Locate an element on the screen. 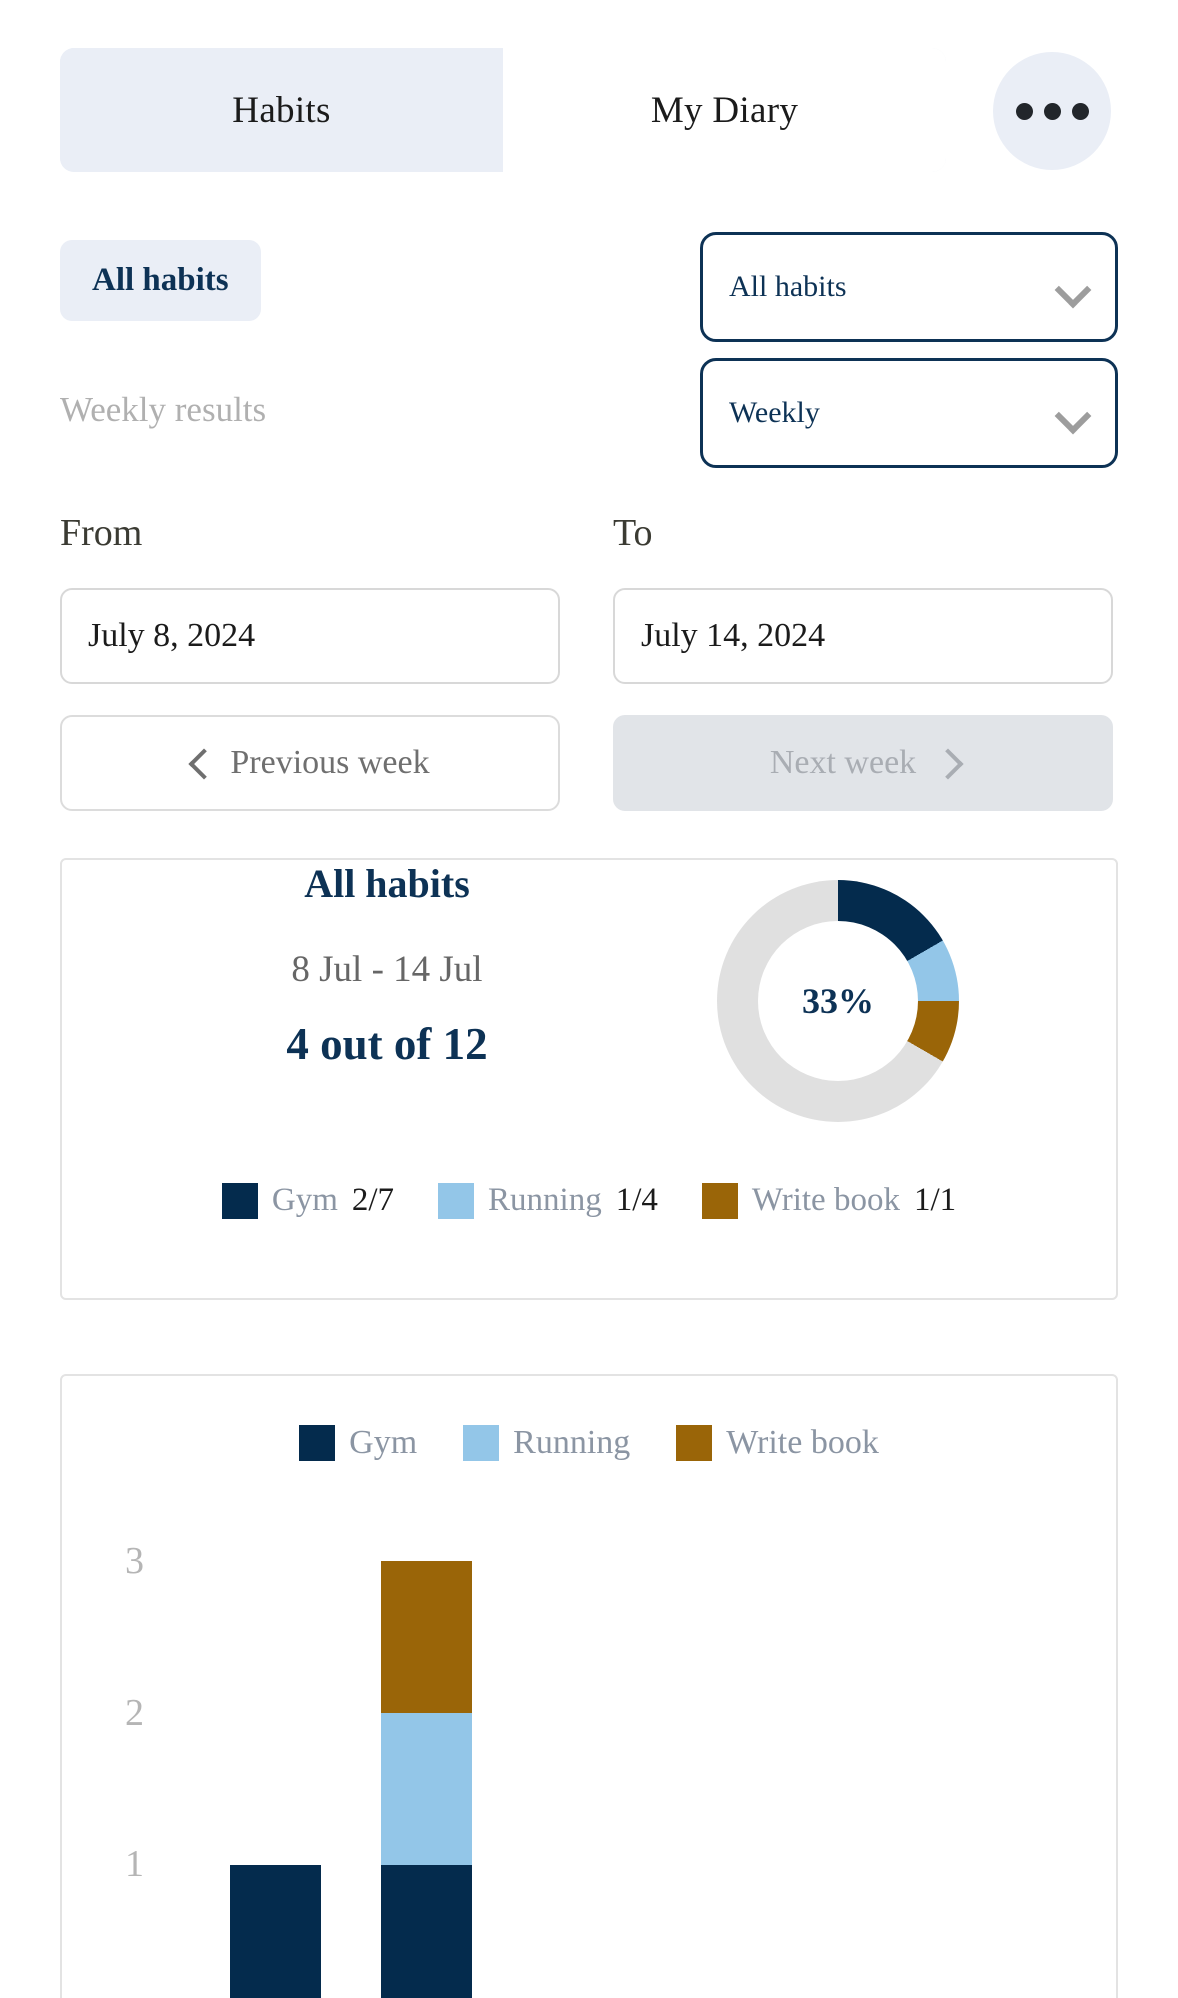 This screenshot has height=1998, width=1178. tab-my-diary: My Diary is located at coordinates (724, 110).